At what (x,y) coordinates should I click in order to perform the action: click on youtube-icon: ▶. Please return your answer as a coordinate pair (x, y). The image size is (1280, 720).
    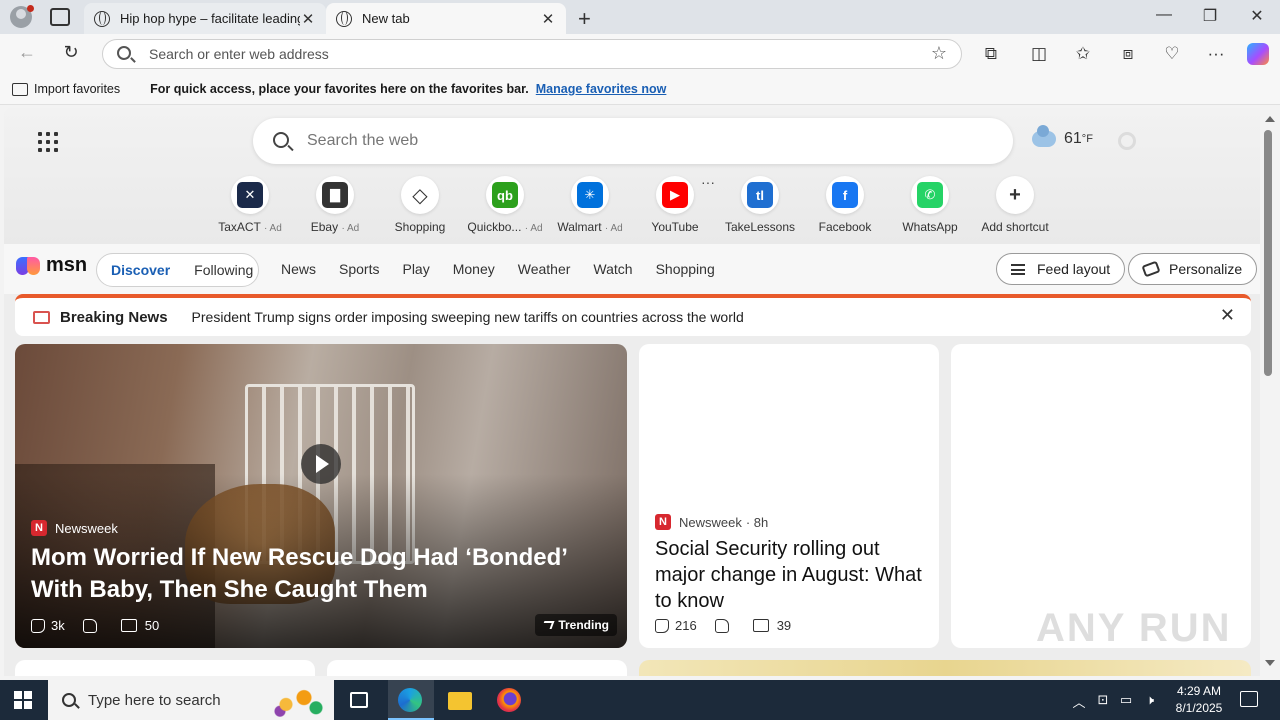
    Looking at the image, I should click on (675, 195).